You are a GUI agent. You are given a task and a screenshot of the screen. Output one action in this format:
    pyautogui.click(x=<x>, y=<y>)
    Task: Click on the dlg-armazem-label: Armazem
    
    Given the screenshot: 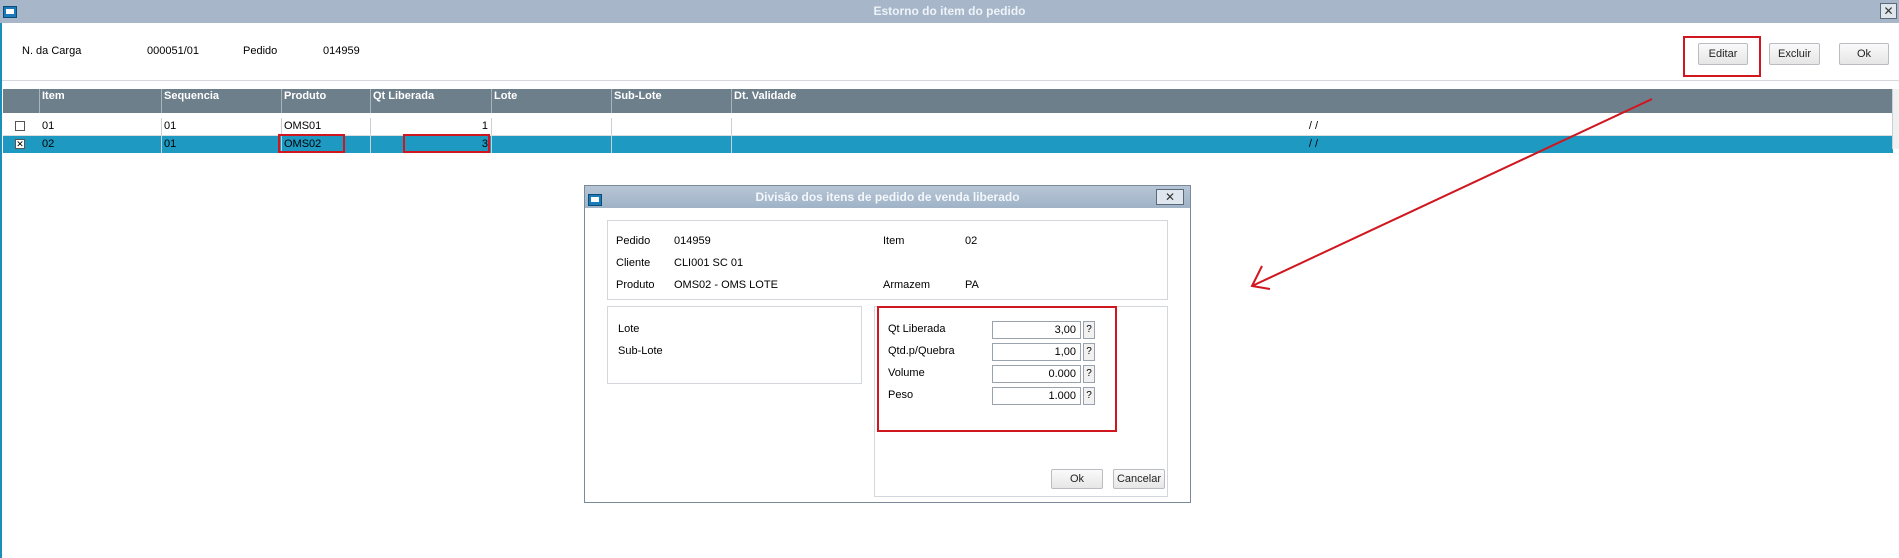 What is the action you would take?
    pyautogui.click(x=907, y=285)
    